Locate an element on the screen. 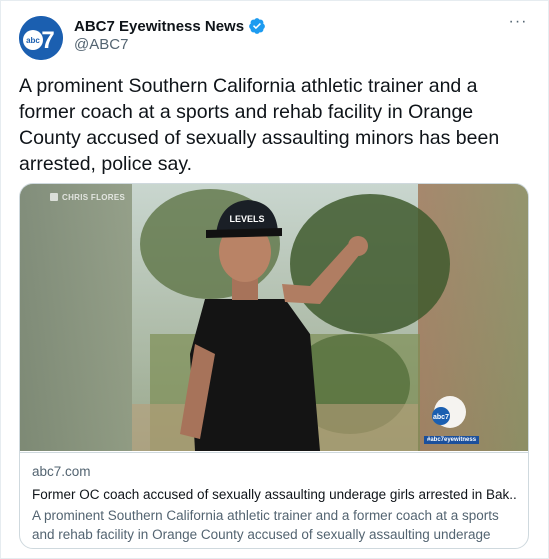  account-name: ABC7 Eyewitness News is located at coordinates (159, 26).